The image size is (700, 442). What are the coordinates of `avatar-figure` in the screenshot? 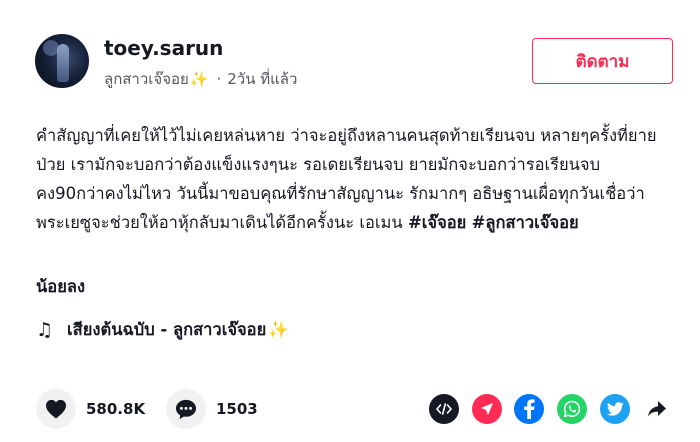 It's located at (63, 63).